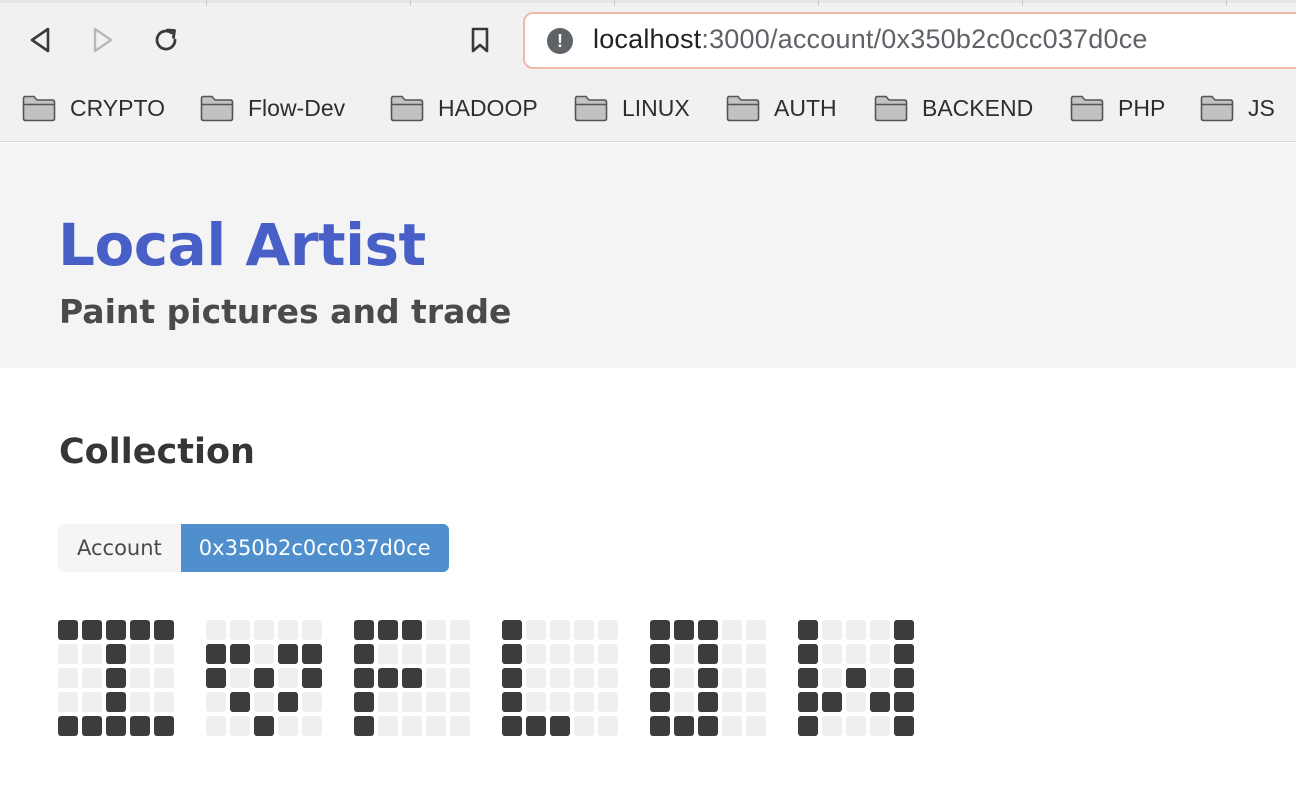  I want to click on bookmark-folder-php: PHP, so click(1117, 108).